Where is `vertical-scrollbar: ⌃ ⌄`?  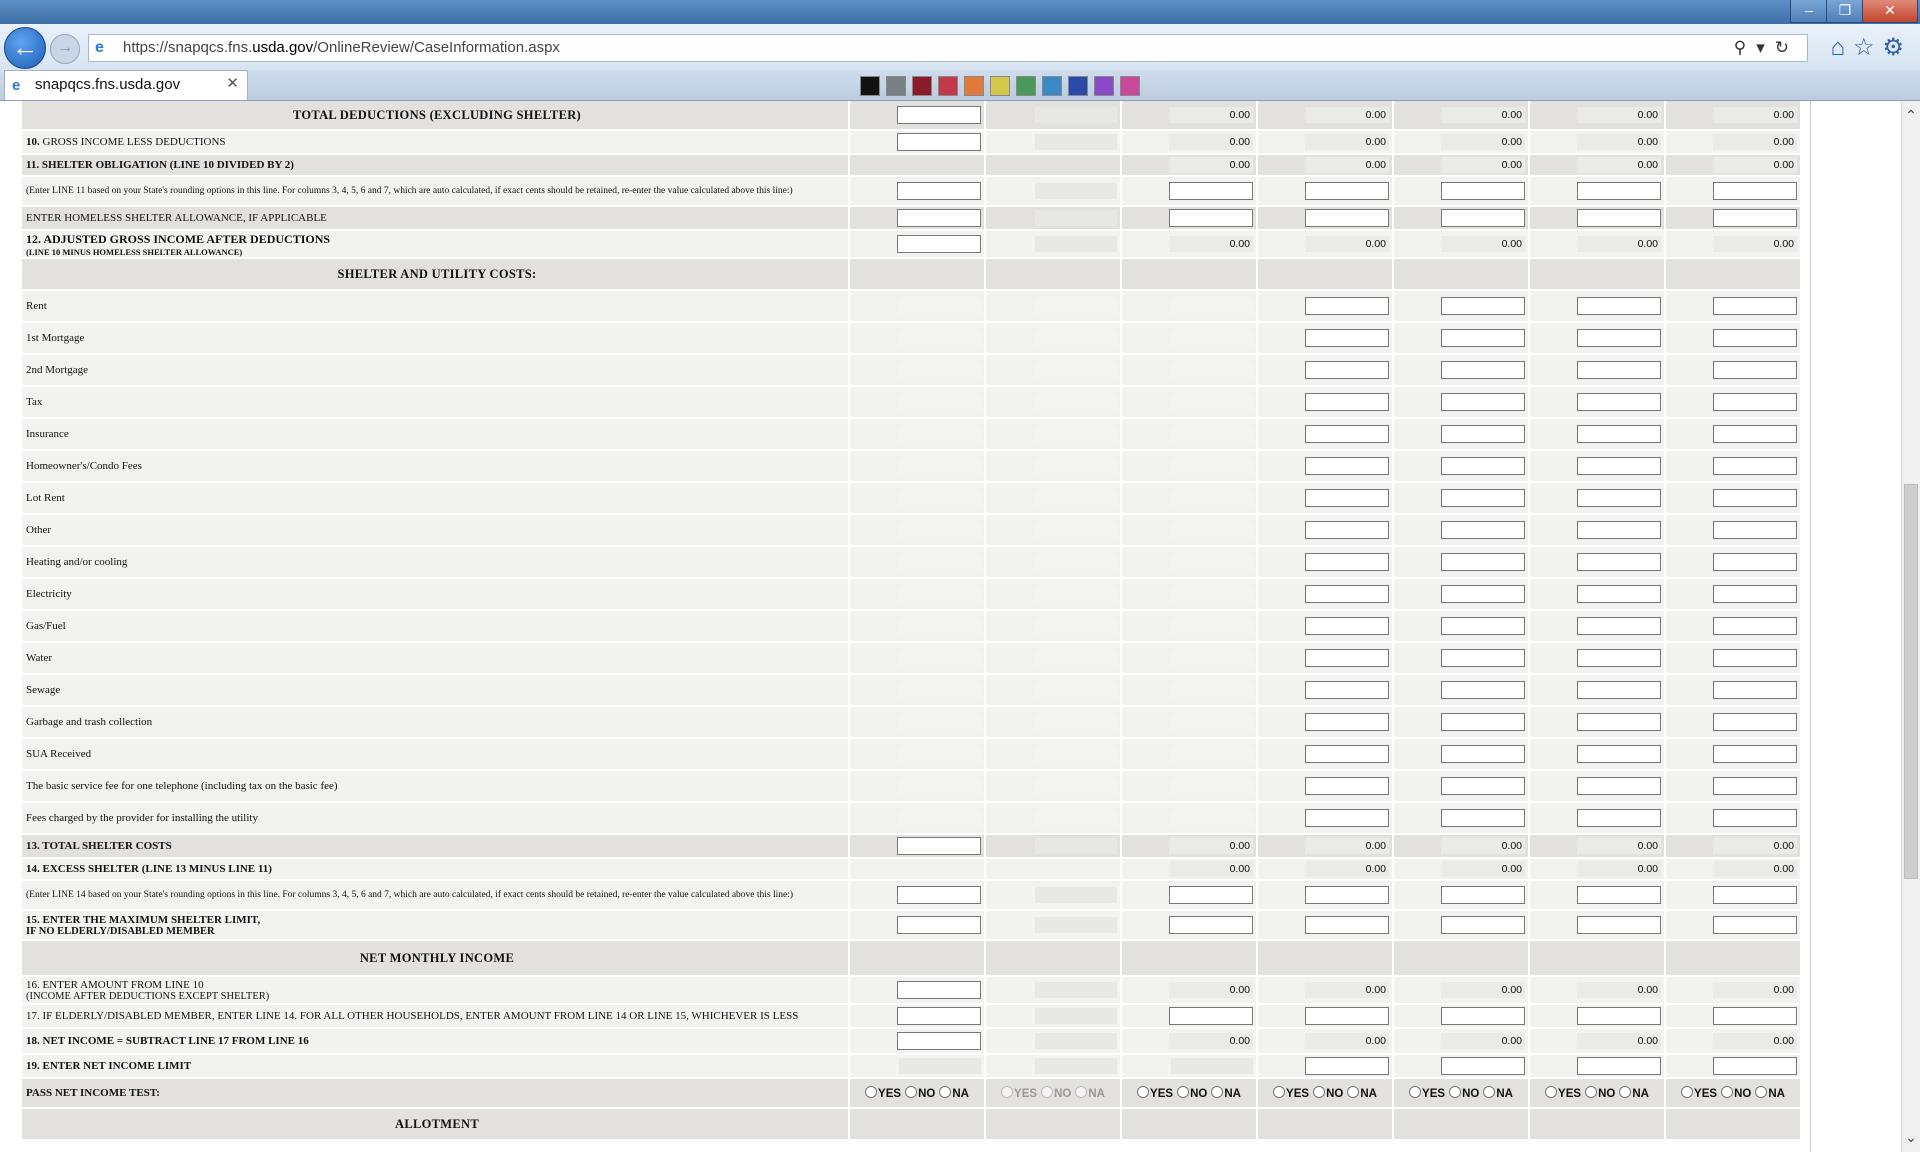
vertical-scrollbar: ⌃ ⌄ is located at coordinates (1910, 626).